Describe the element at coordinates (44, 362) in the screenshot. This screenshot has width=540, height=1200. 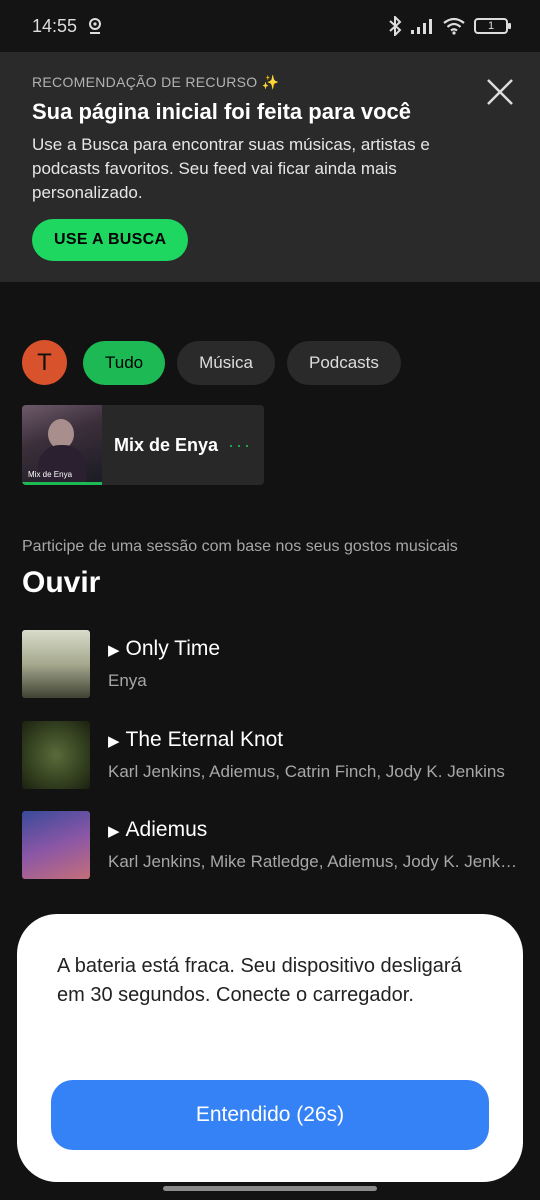
I see `profile-avatar: T` at that location.